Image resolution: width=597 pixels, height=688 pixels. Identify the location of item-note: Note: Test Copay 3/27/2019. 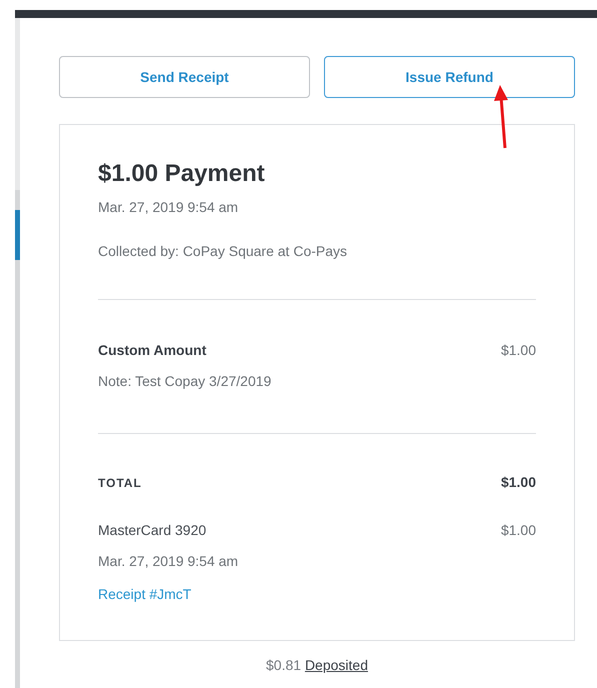
(185, 381).